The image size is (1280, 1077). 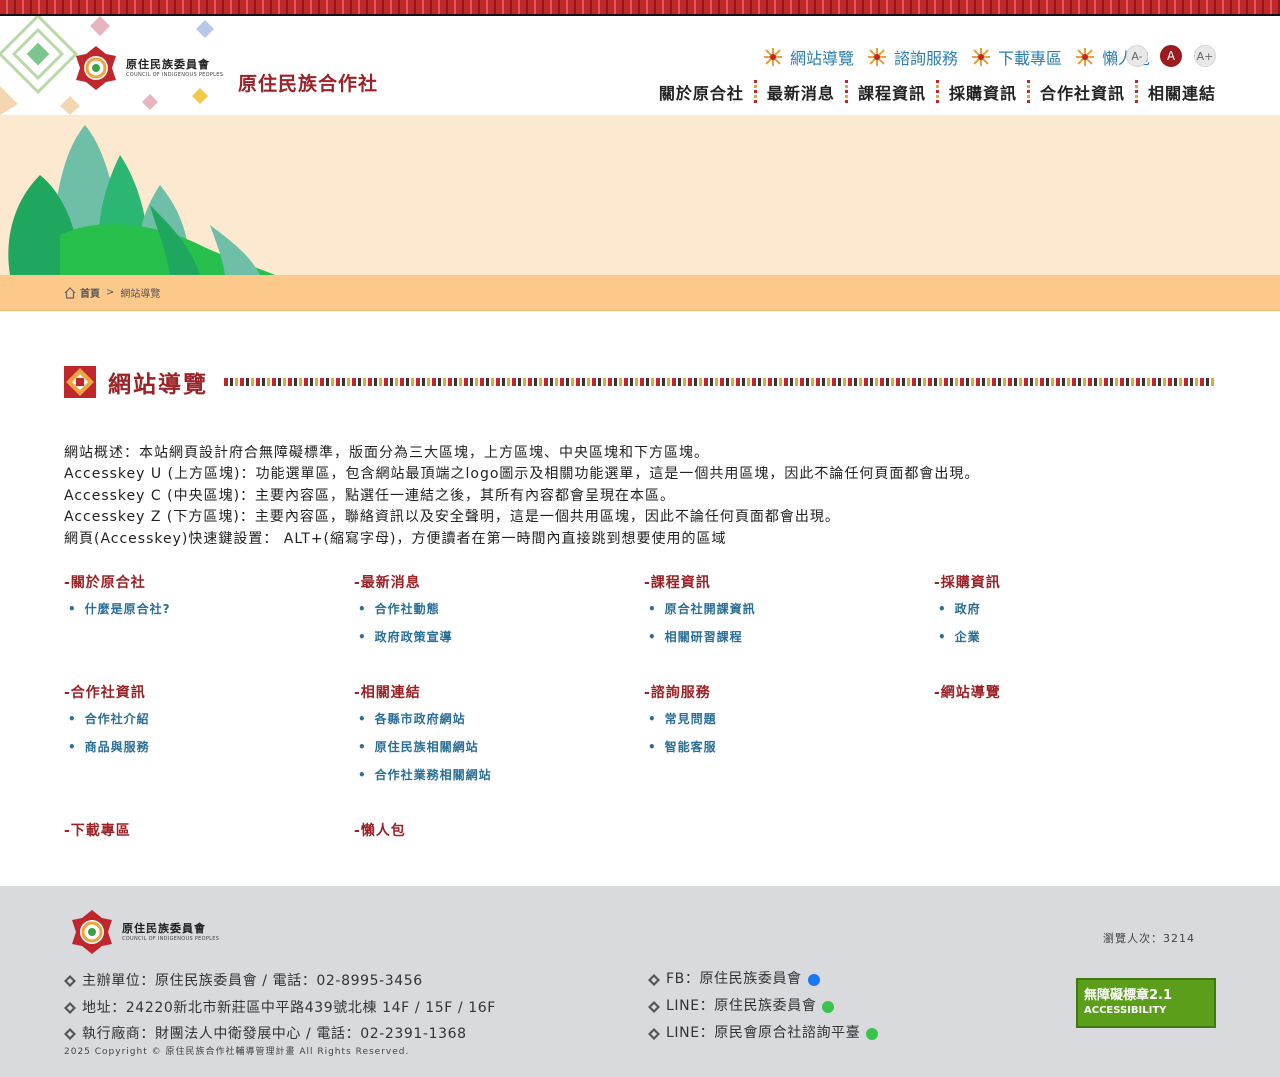 I want to click on site-title: 原住民族合作社, so click(x=308, y=82).